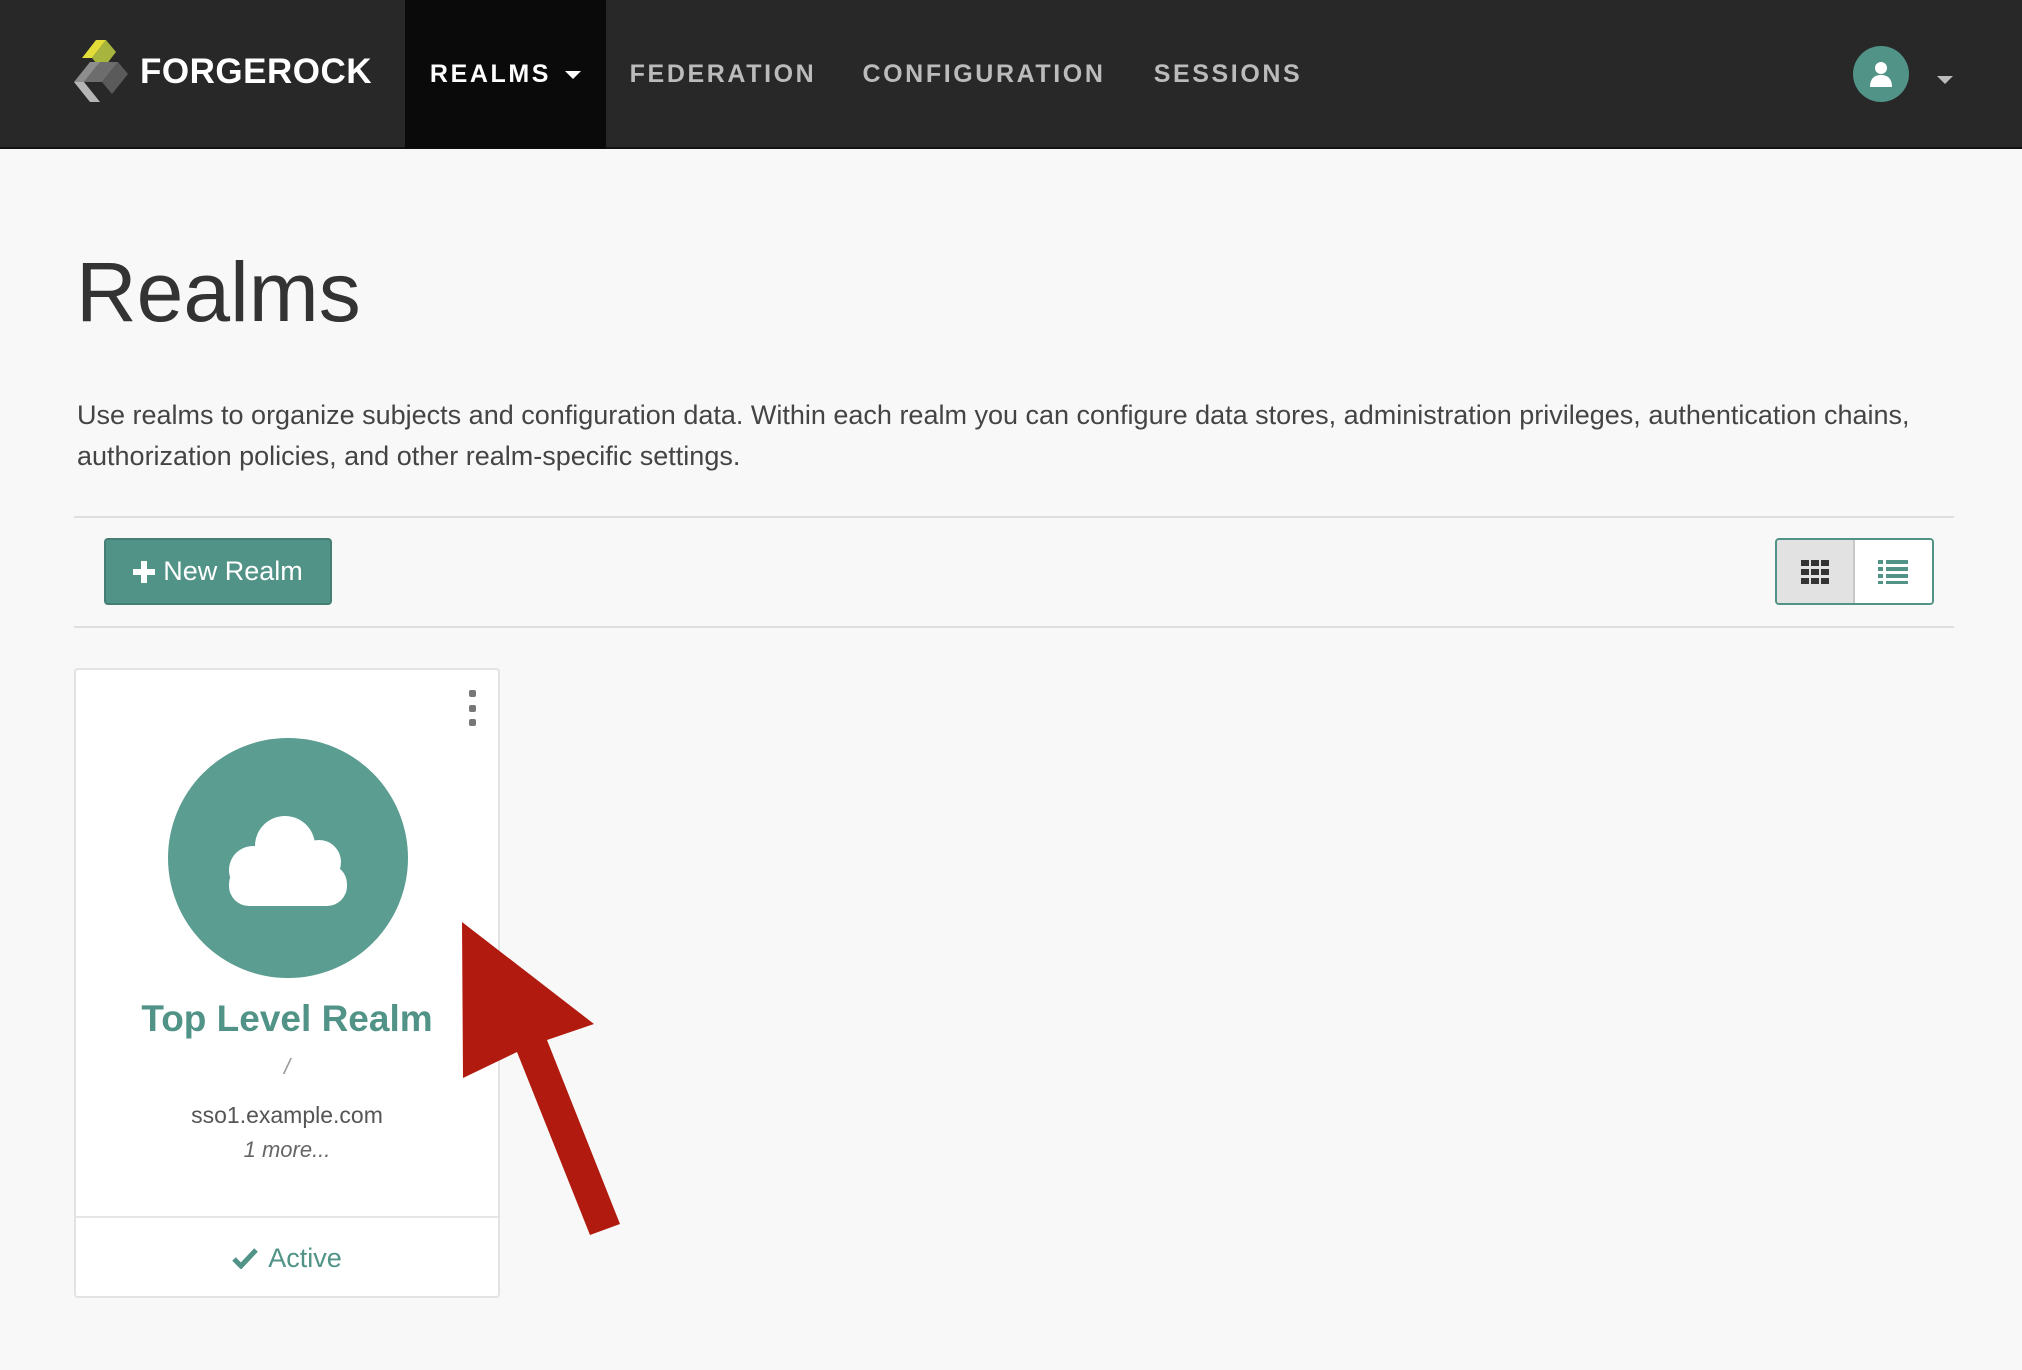  What do you see at coordinates (287, 1019) in the screenshot?
I see `realm-name-link: Top Level Realm` at bounding box center [287, 1019].